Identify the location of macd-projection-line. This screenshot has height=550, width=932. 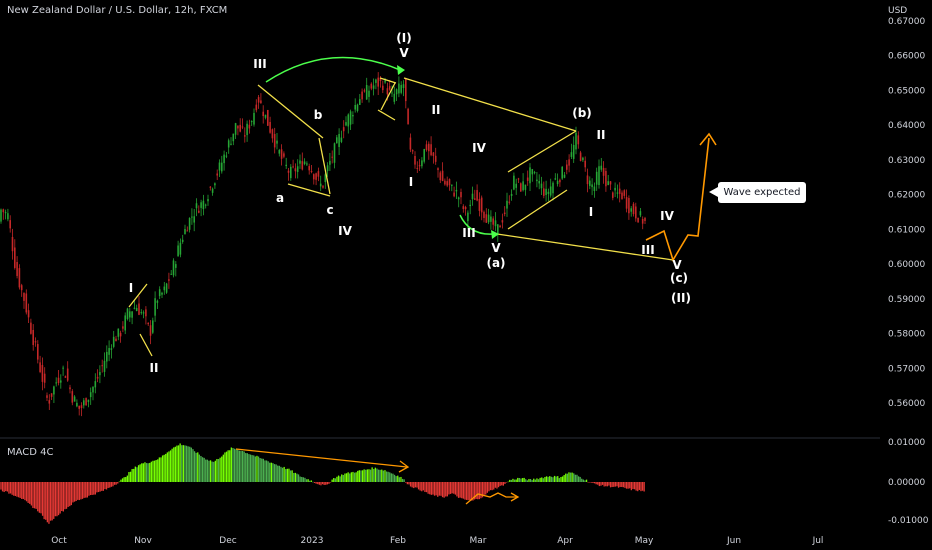
(491, 498).